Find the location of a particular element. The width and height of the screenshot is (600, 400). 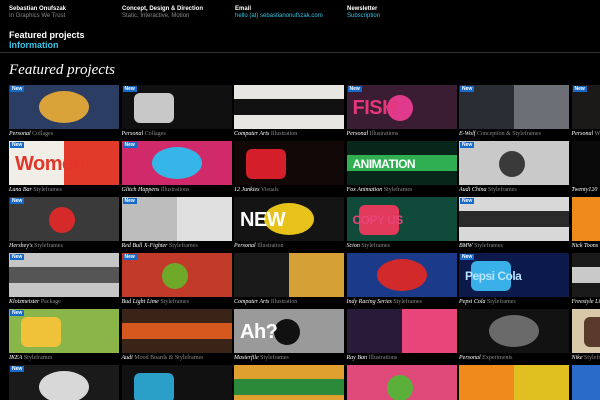

project-caption: Ray Ban Illustrations is located at coordinates (372, 358).